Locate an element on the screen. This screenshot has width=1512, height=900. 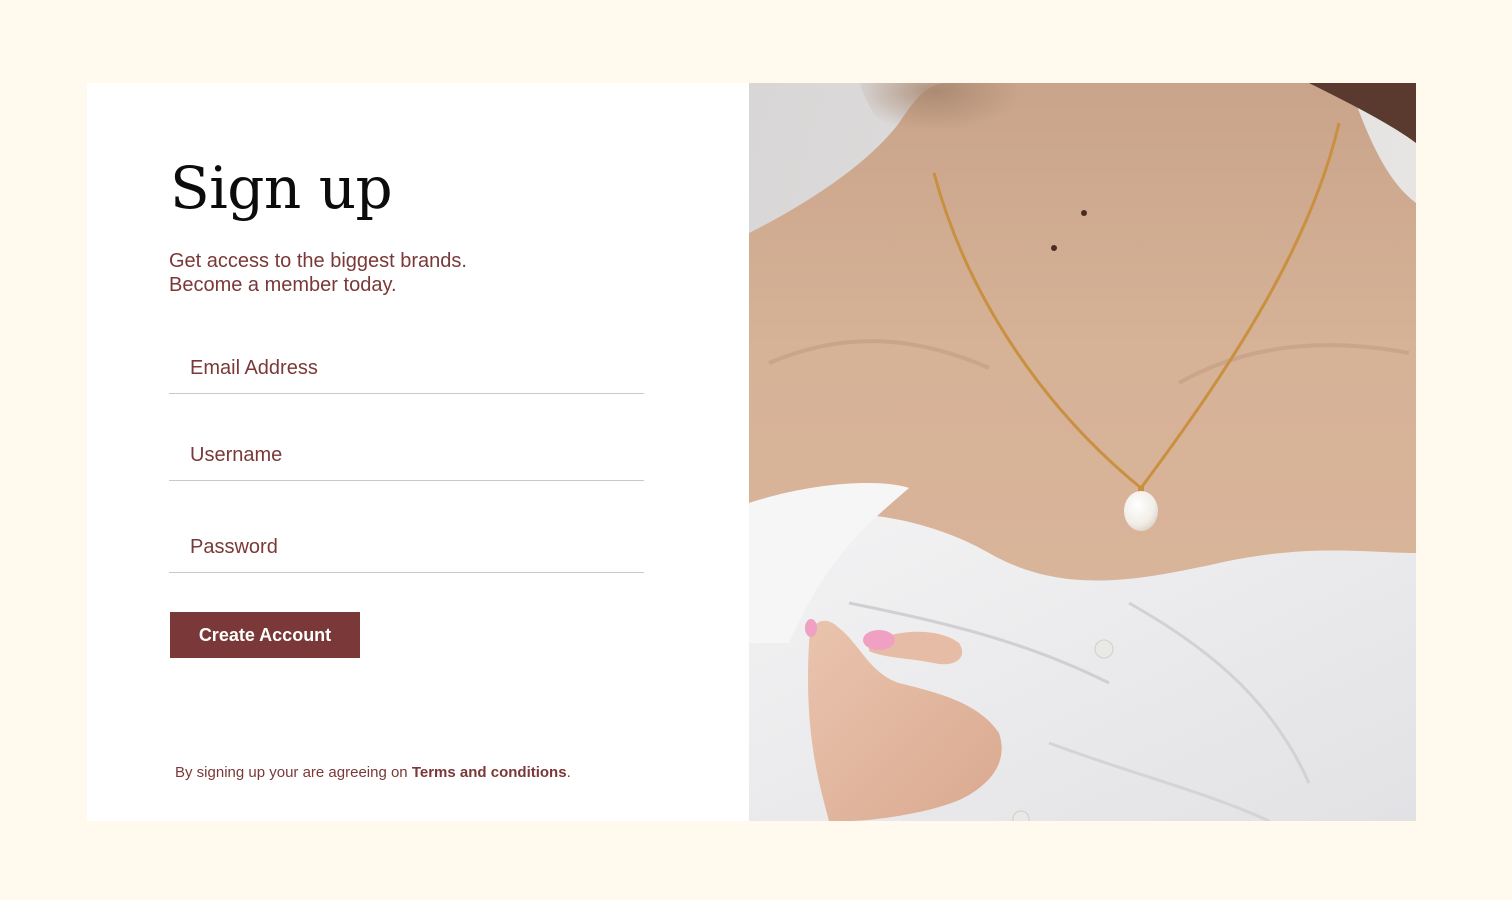
email-field-container is located at coordinates (406, 369).